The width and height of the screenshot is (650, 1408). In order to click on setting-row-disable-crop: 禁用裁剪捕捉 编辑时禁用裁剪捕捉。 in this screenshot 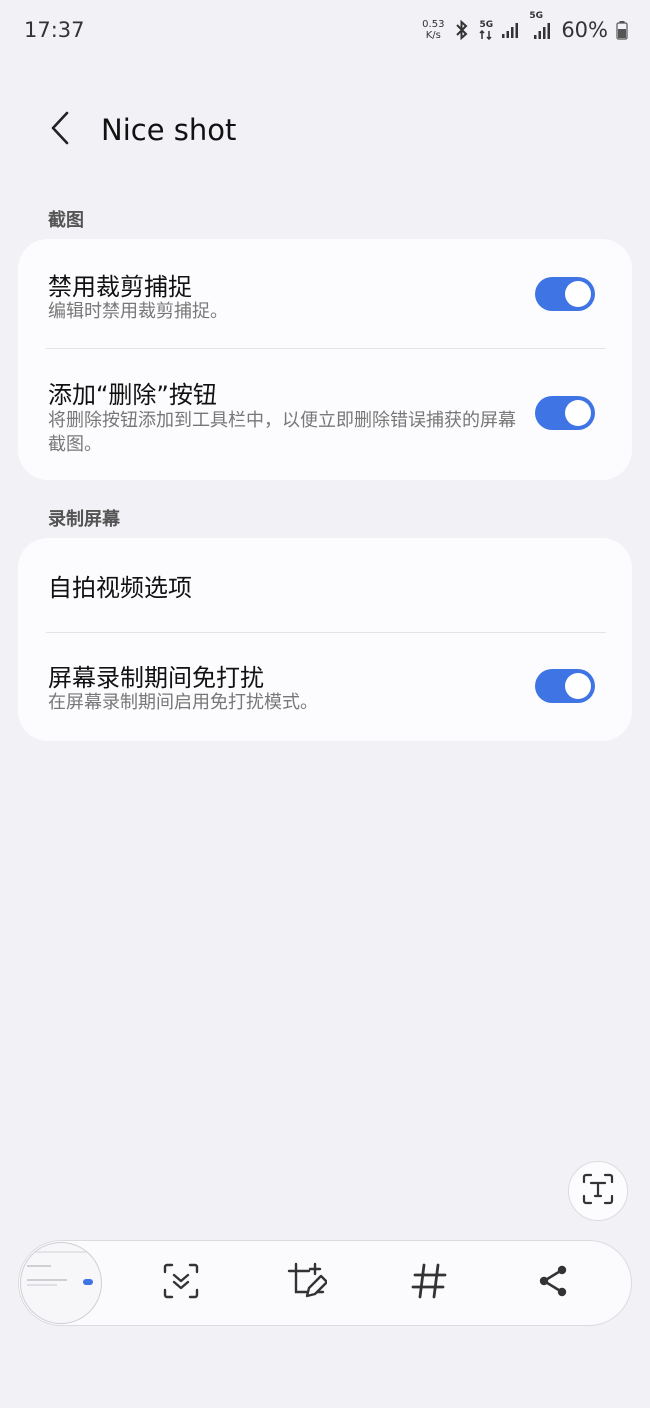, I will do `click(325, 293)`.